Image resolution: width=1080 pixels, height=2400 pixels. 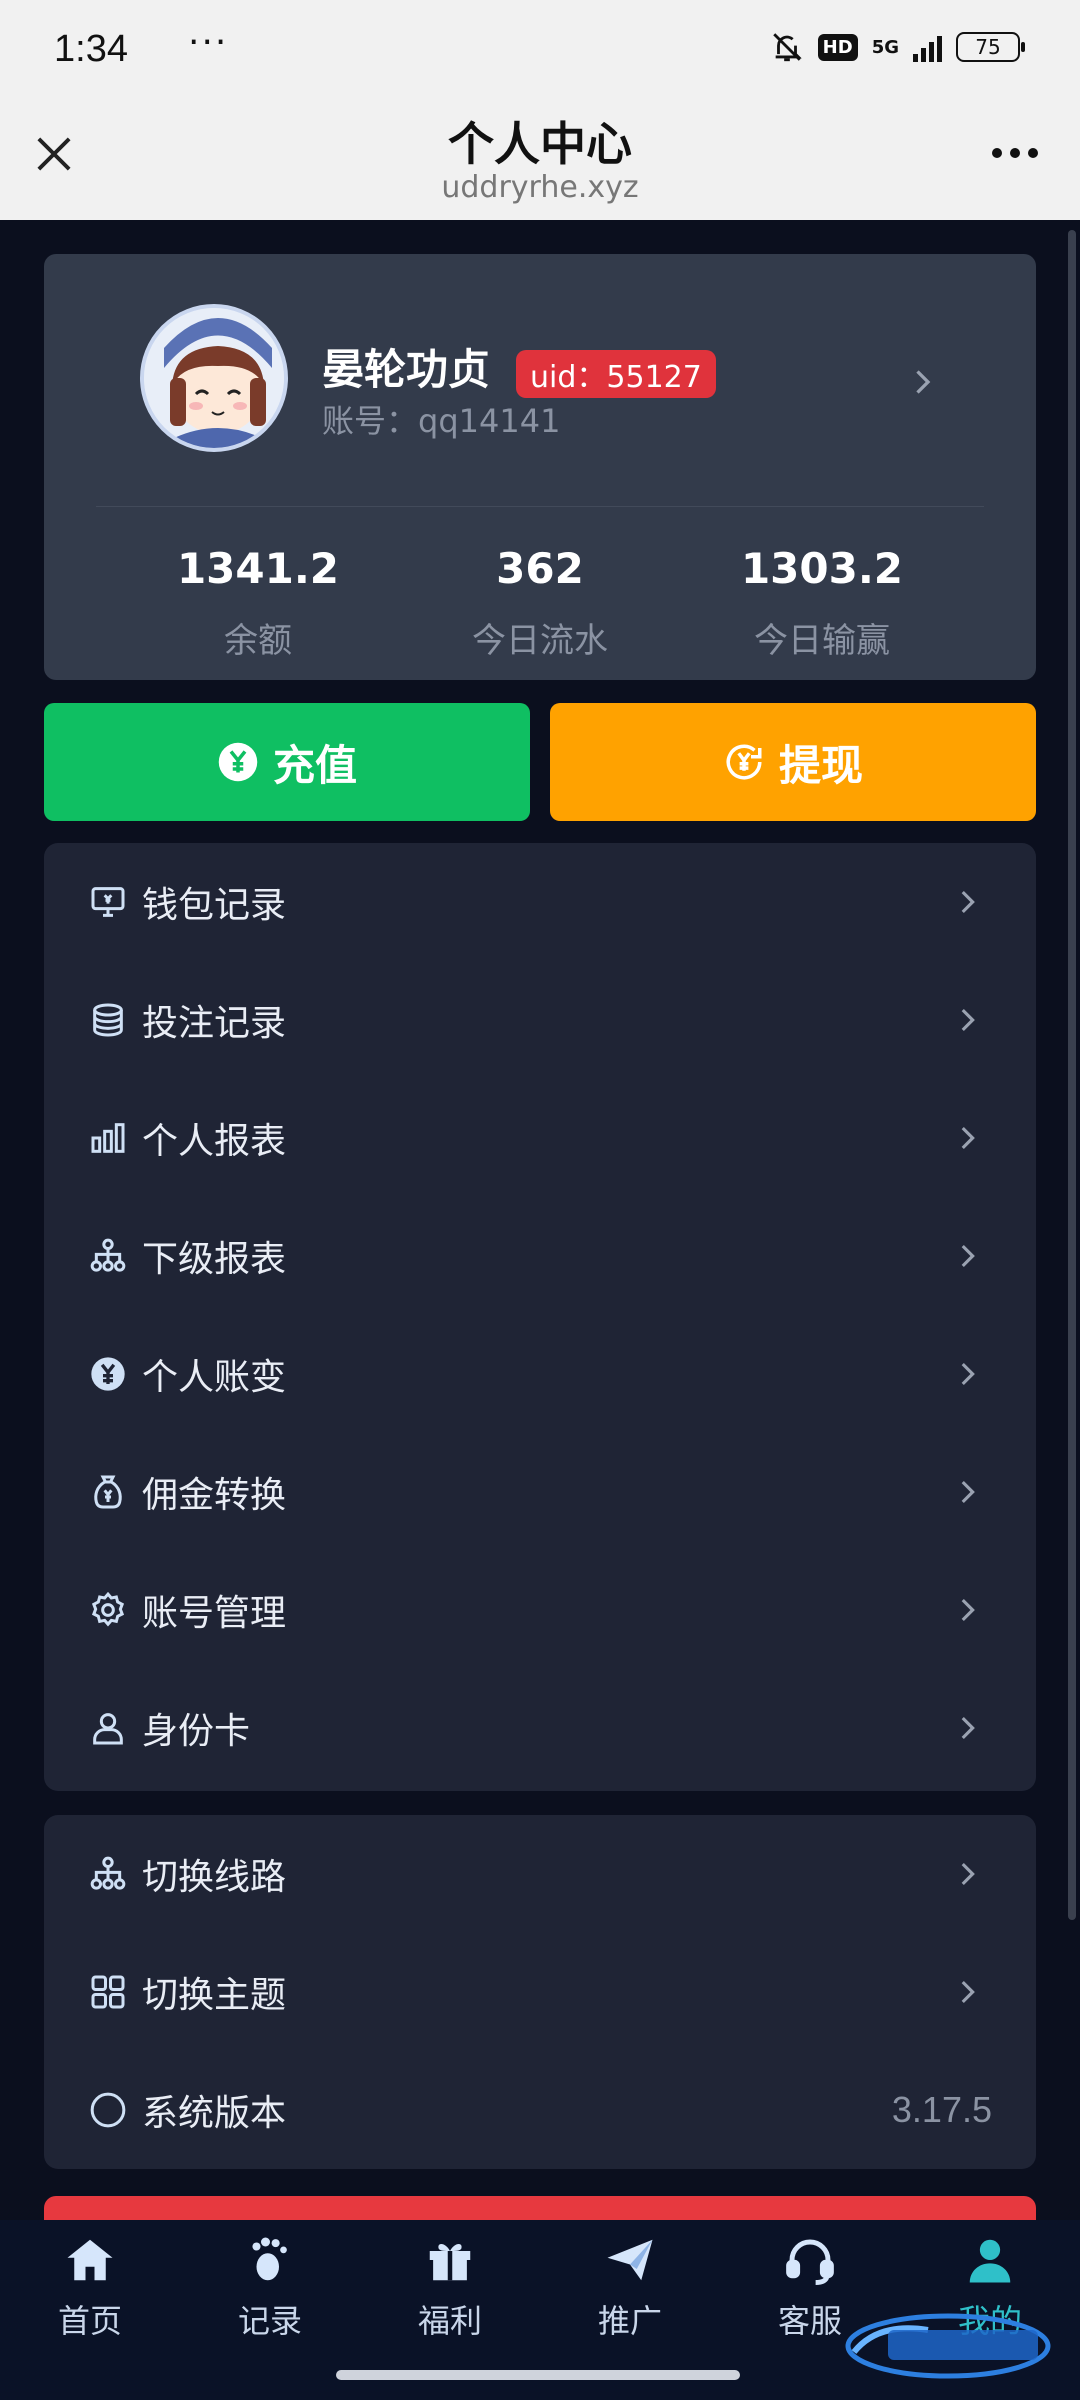 I want to click on menu-item-bet-records: 投注记录, so click(x=540, y=1020).